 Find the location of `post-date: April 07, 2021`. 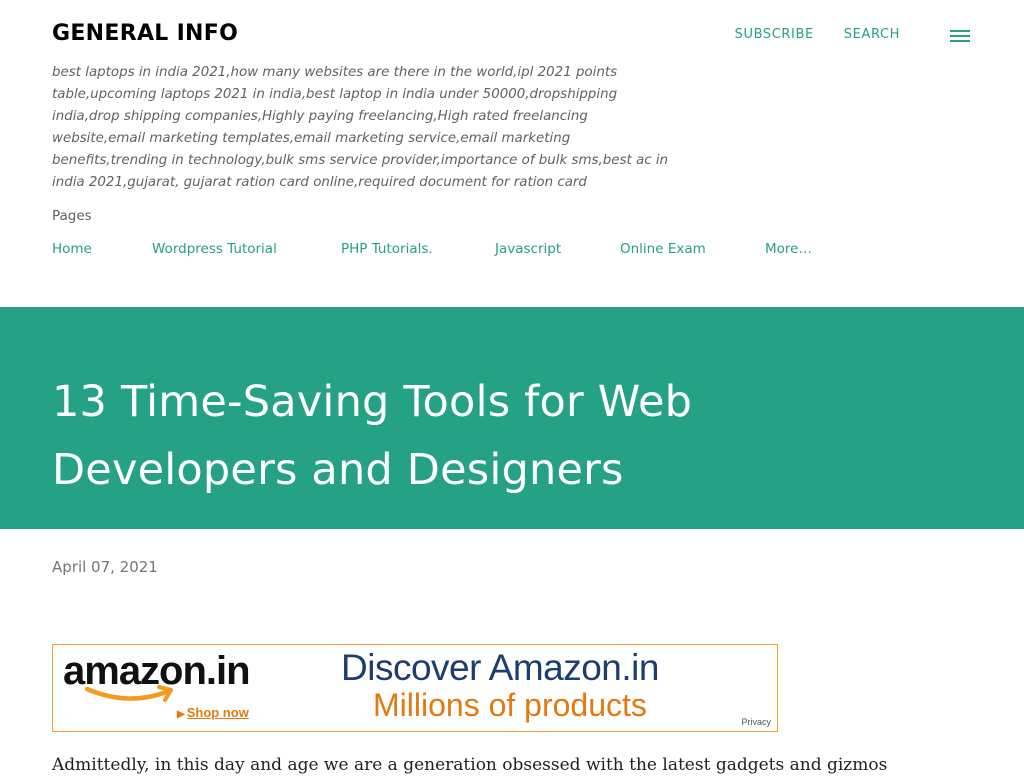

post-date: April 07, 2021 is located at coordinates (105, 567).